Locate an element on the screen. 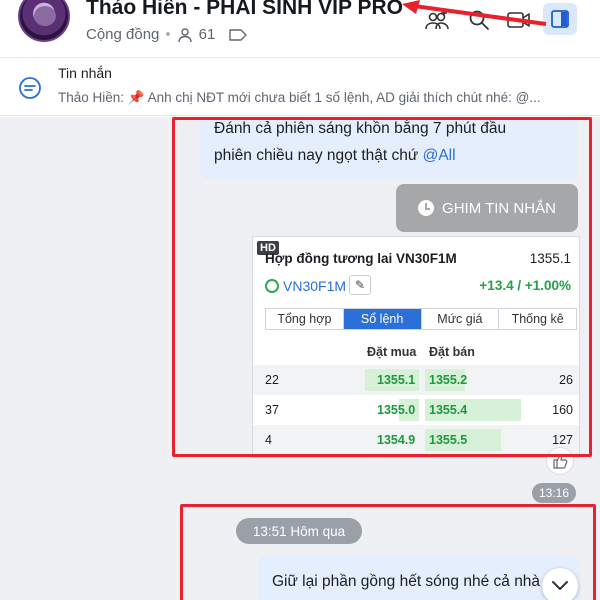 Image resolution: width=600 pixels, height=600 pixels. contract-title: Hợp đồng tương lai VN30F1M is located at coordinates (361, 258).